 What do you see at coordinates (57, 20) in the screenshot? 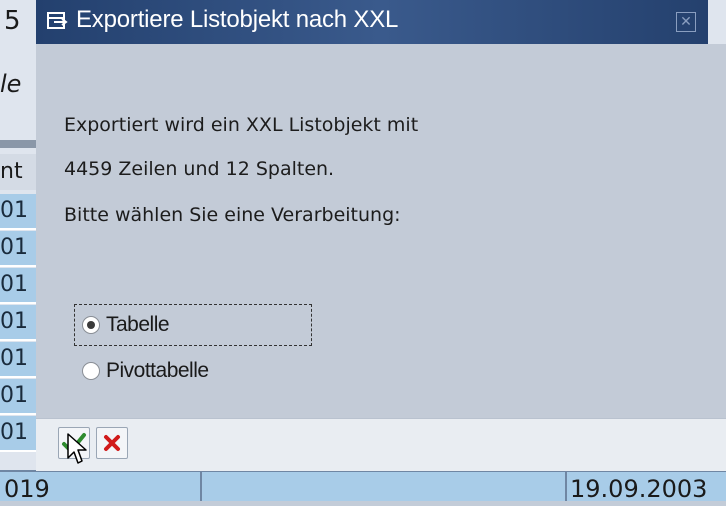
I see `window-icon` at bounding box center [57, 20].